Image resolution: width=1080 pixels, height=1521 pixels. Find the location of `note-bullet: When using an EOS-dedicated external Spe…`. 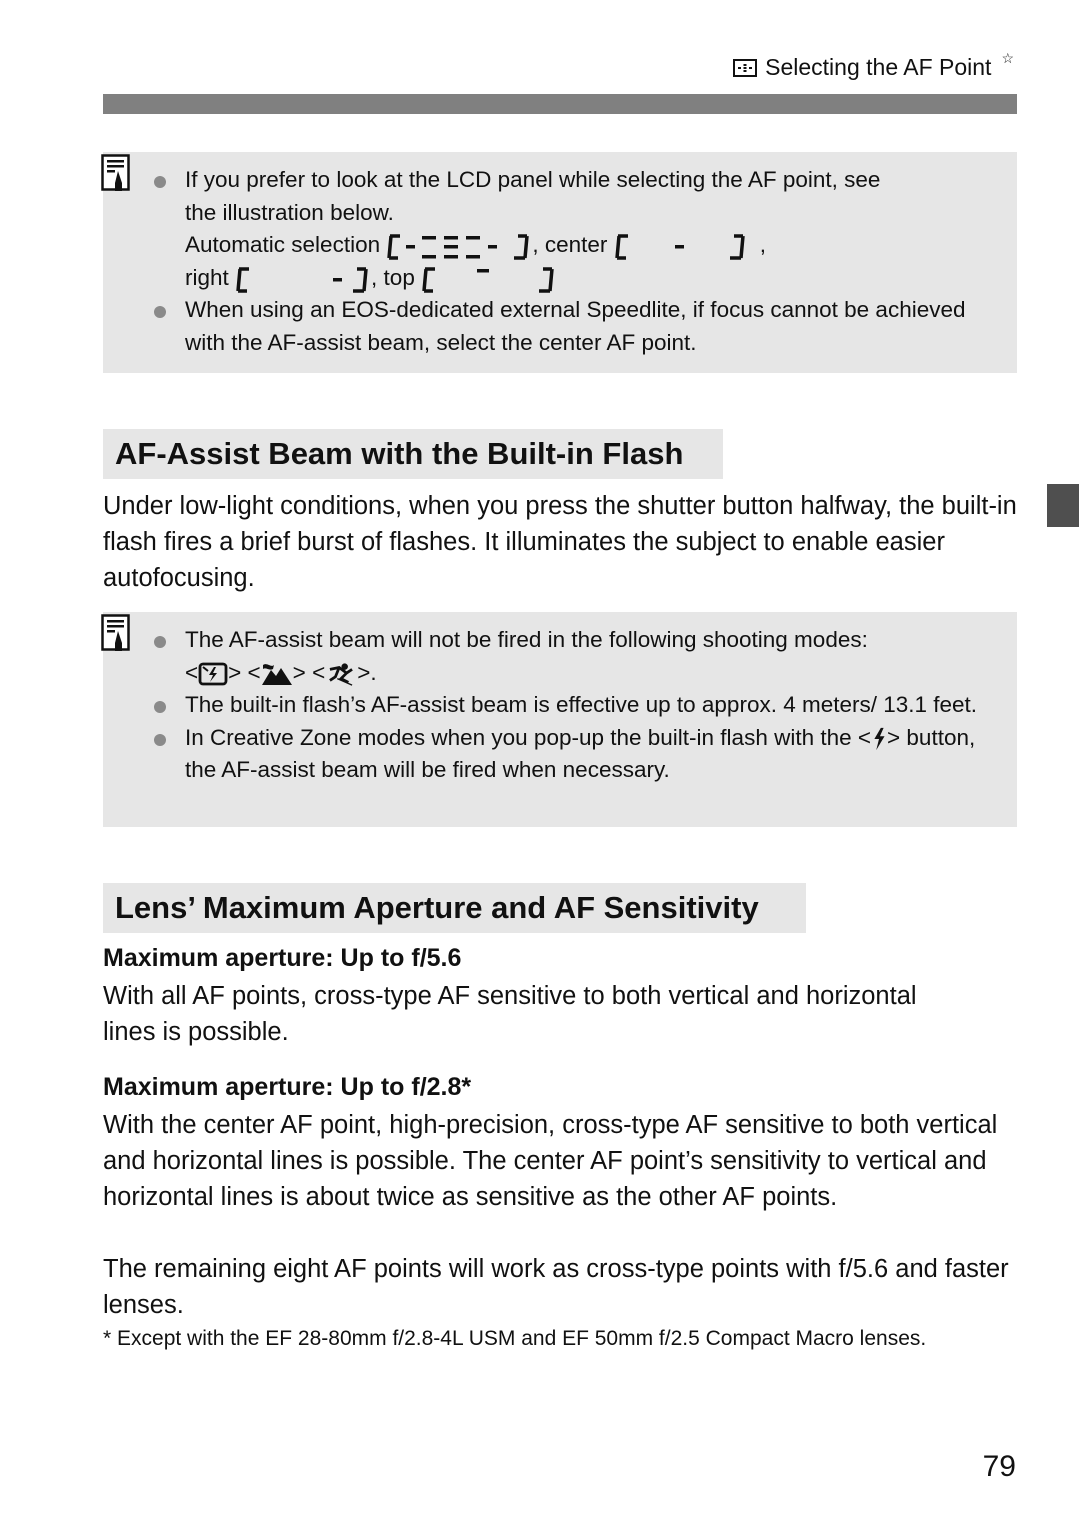

note-bullet: When using an EOS-dedicated external Spe… is located at coordinates (575, 326).